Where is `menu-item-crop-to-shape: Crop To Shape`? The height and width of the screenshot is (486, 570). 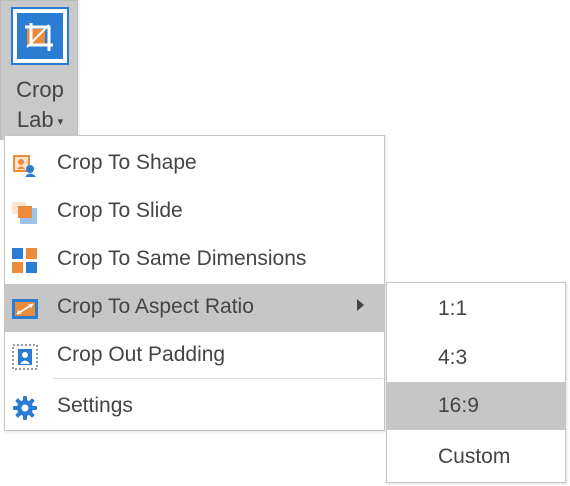 menu-item-crop-to-shape: Crop To Shape is located at coordinates (194, 164).